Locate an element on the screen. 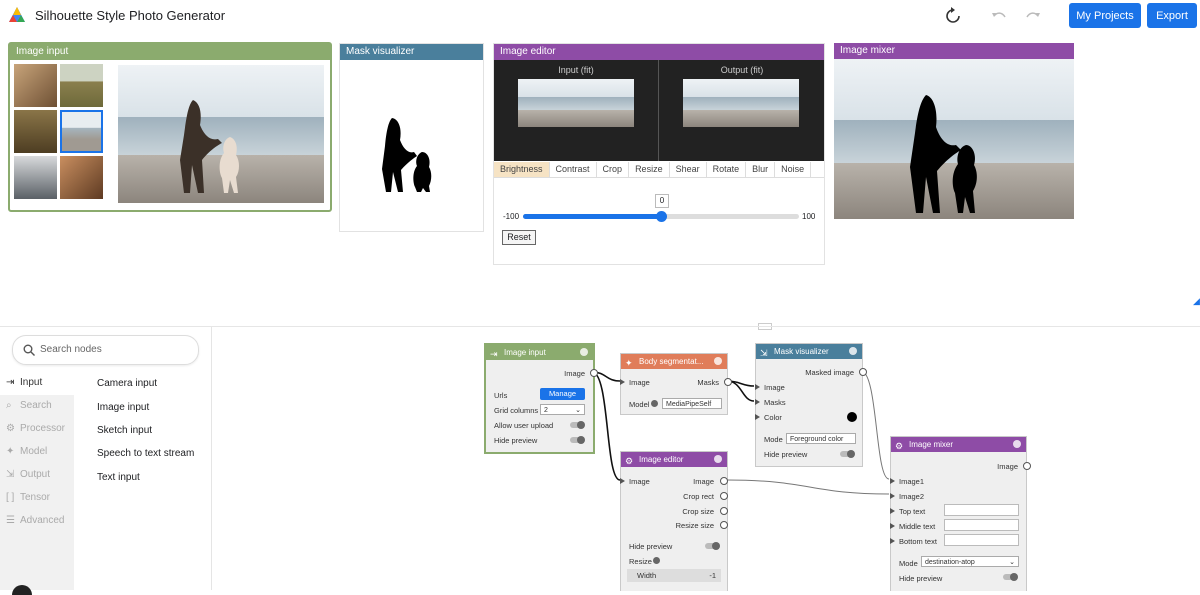 The height and width of the screenshot is (595, 1200). slider-thumb is located at coordinates (661, 216).